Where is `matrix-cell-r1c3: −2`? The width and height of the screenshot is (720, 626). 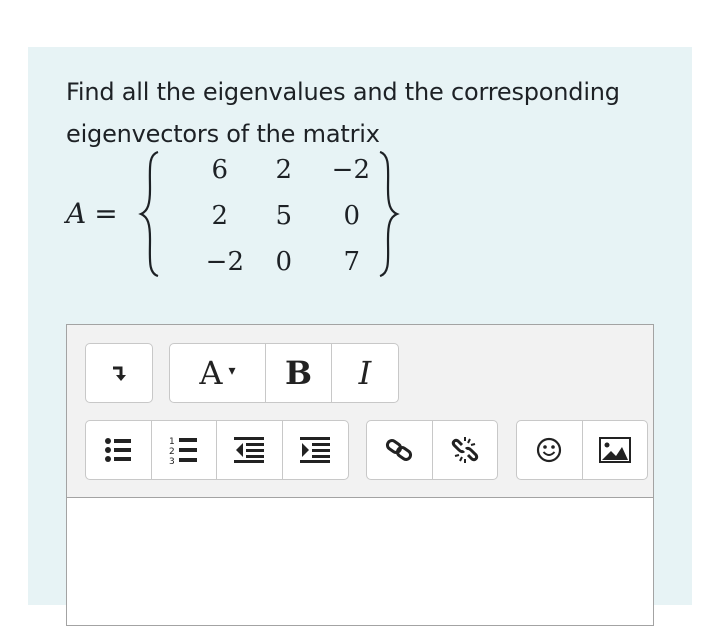
matrix-cell-r1c3: −2 is located at coordinates (350, 170).